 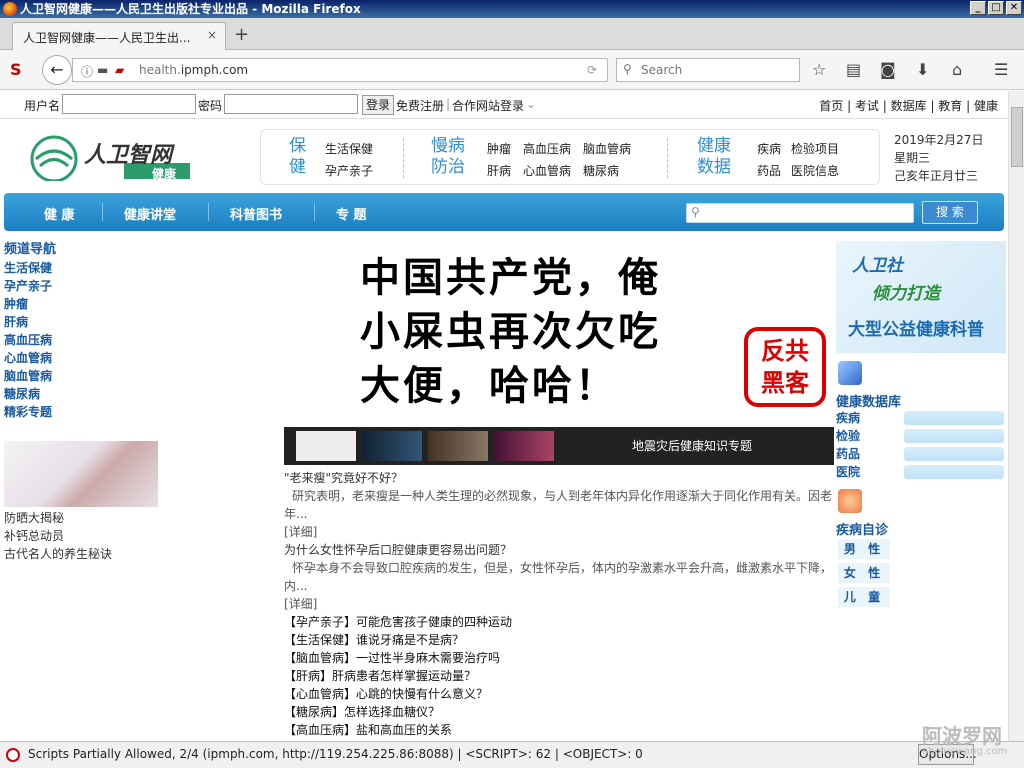 What do you see at coordinates (129, 104) in the screenshot?
I see `username-input` at bounding box center [129, 104].